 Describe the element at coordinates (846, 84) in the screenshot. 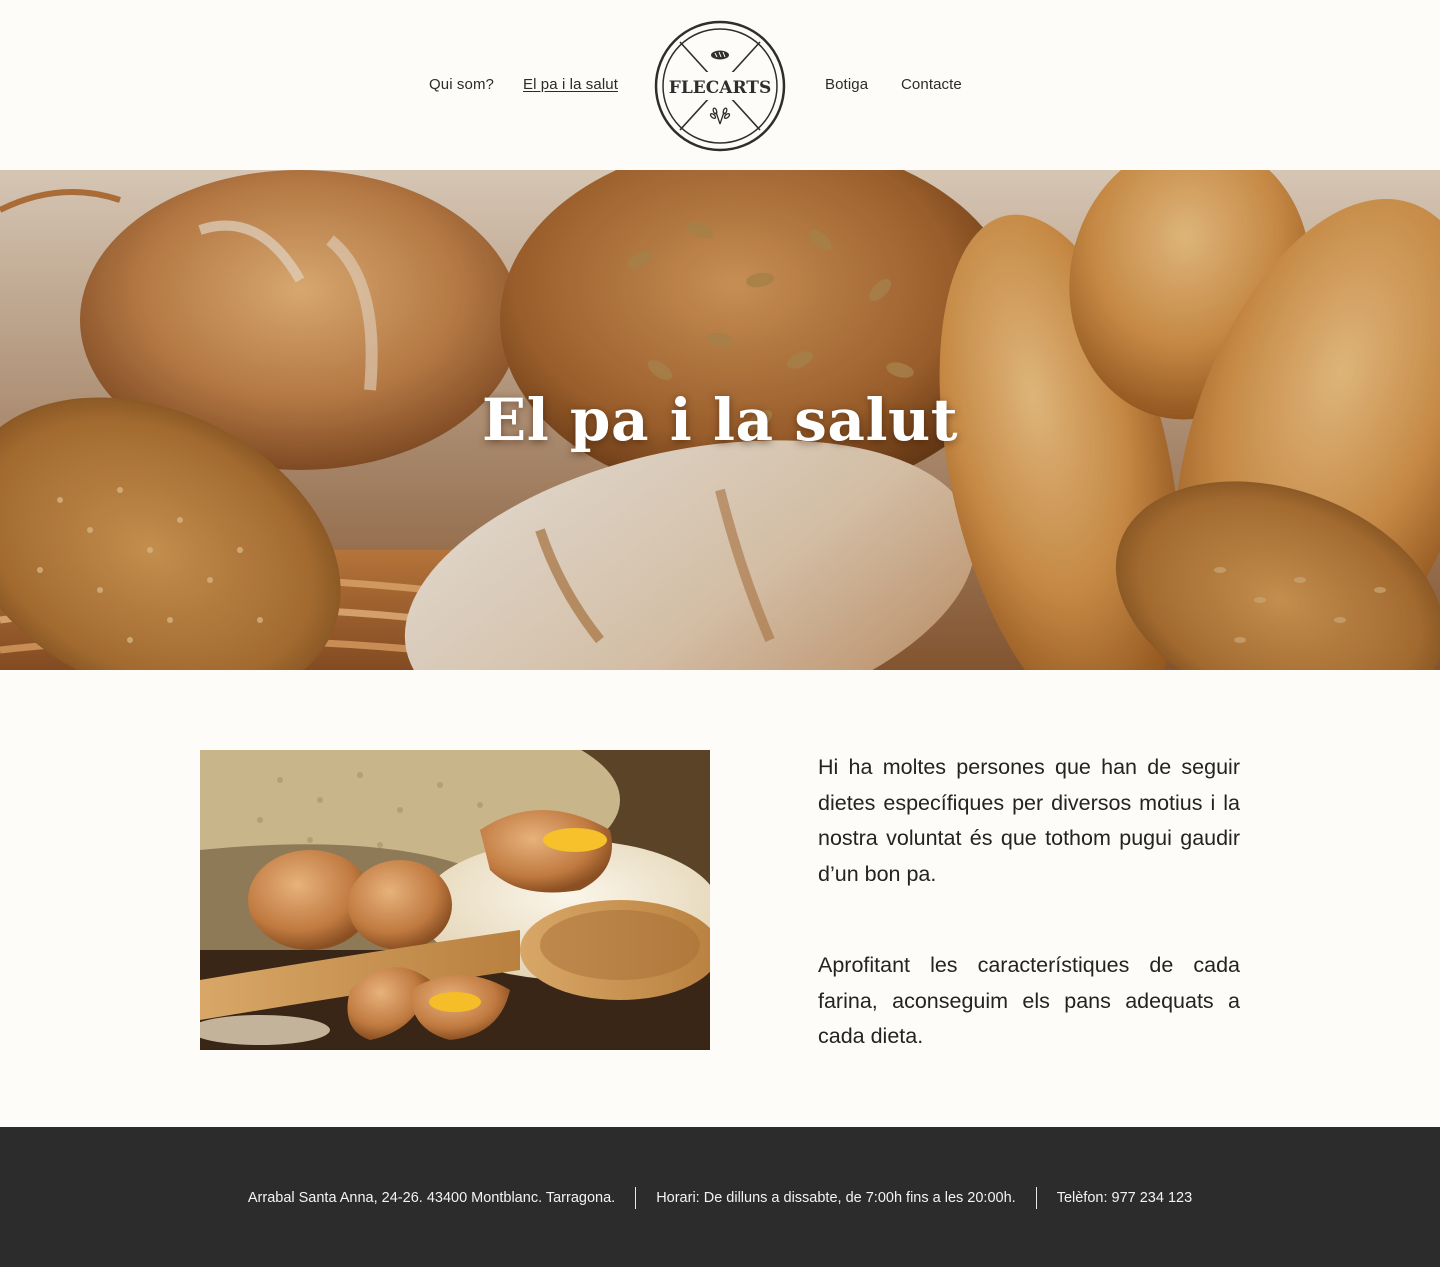

I see `nav-link-botiga: Botiga` at that location.